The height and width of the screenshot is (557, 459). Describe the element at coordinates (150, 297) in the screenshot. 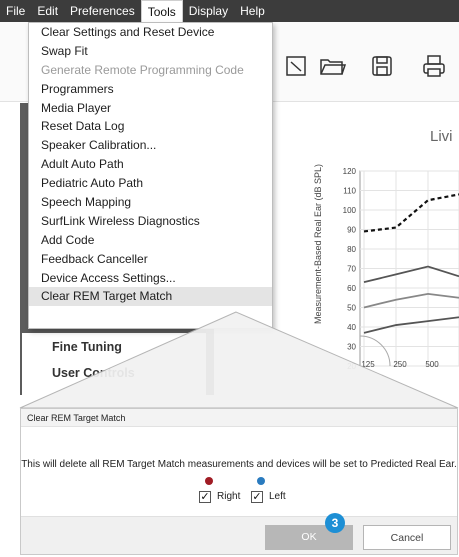

I see `tools-menu-item: Clear REM Target Match` at that location.